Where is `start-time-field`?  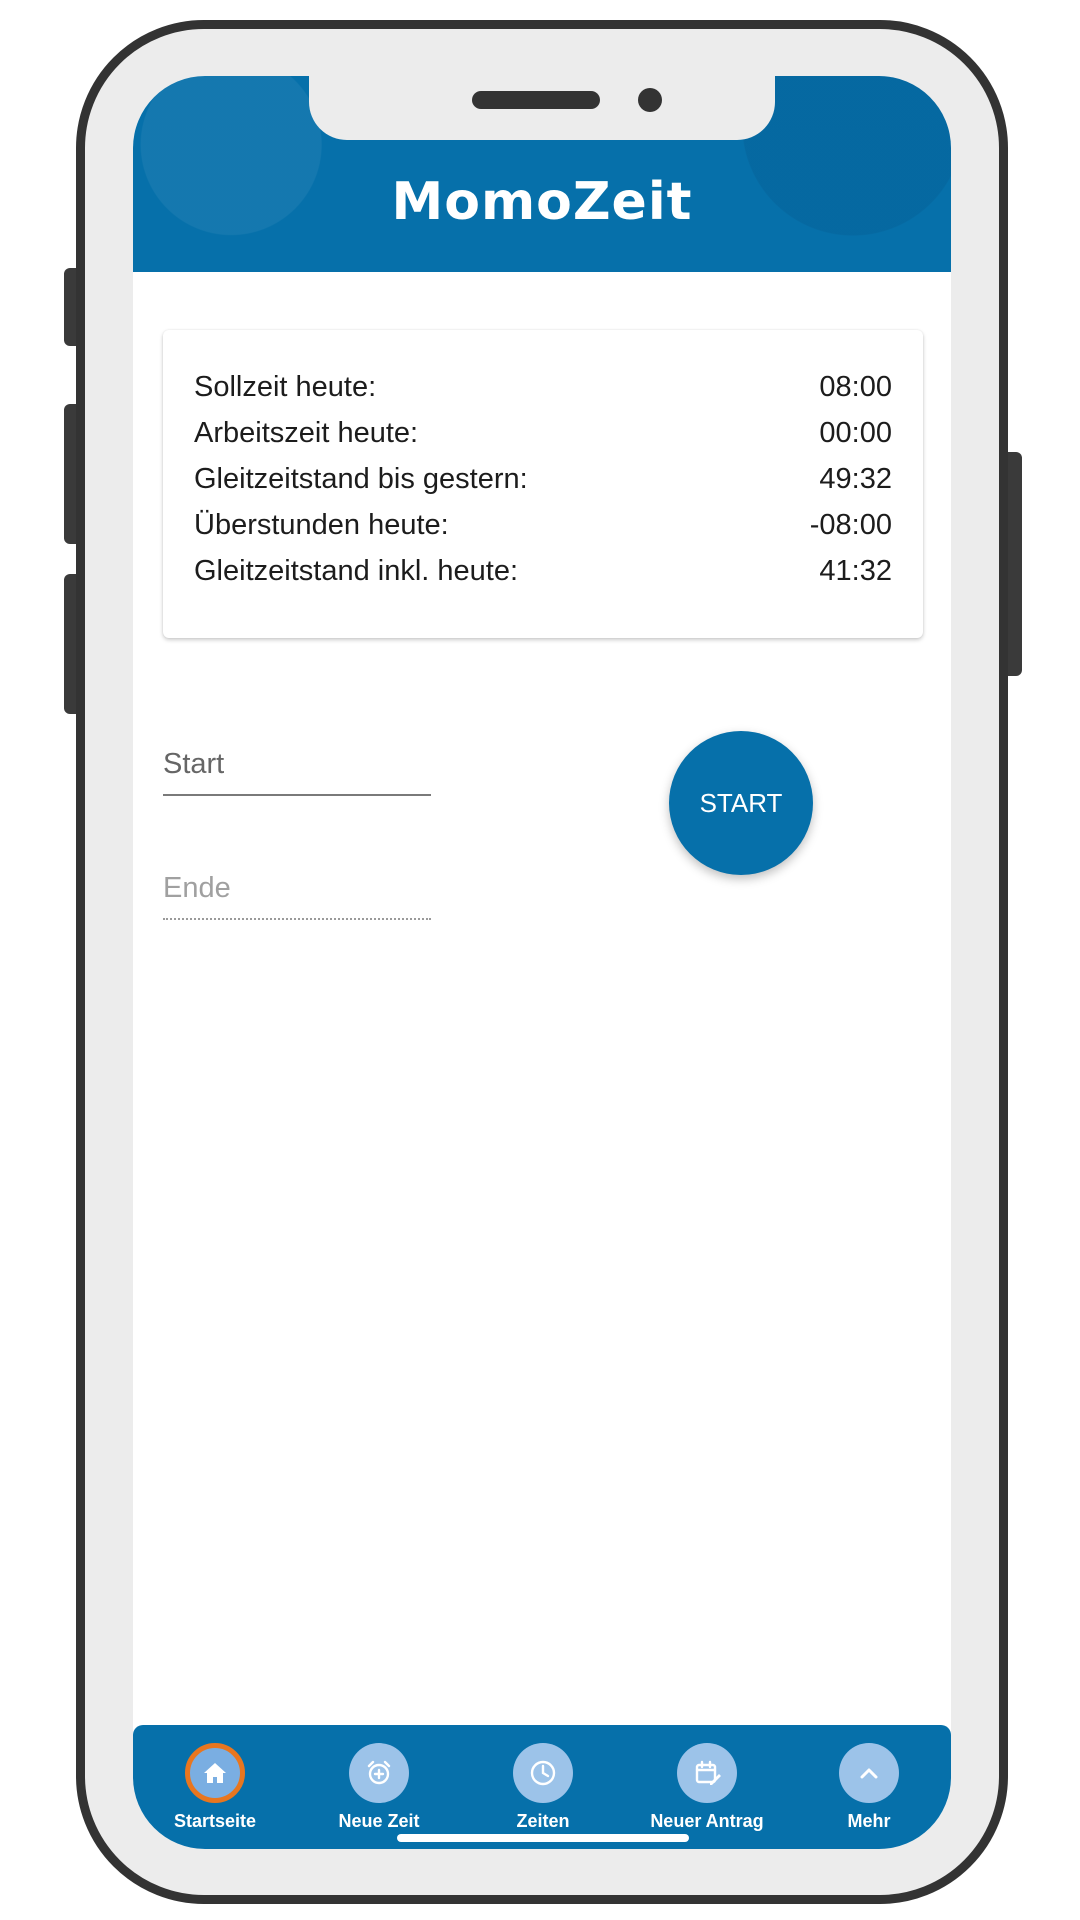 start-time-field is located at coordinates (297, 766).